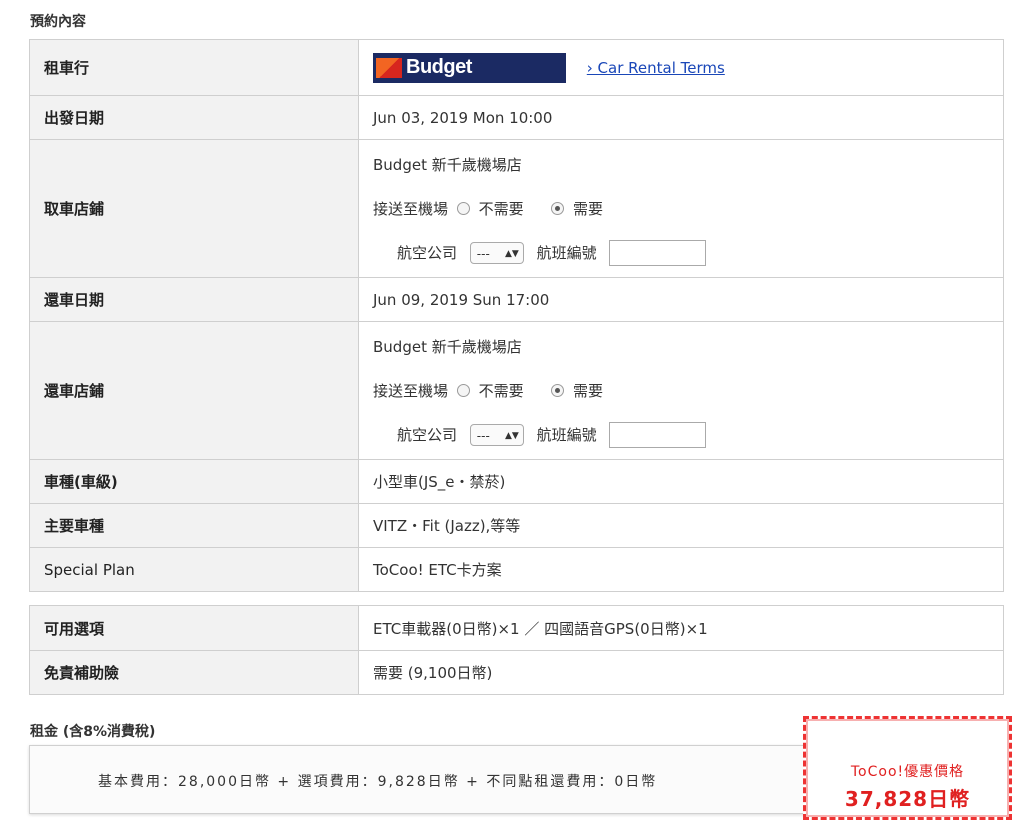  I want to click on row-departure-date: 出發日期 Jun 03, 2019 Mon 10:00, so click(516, 117).